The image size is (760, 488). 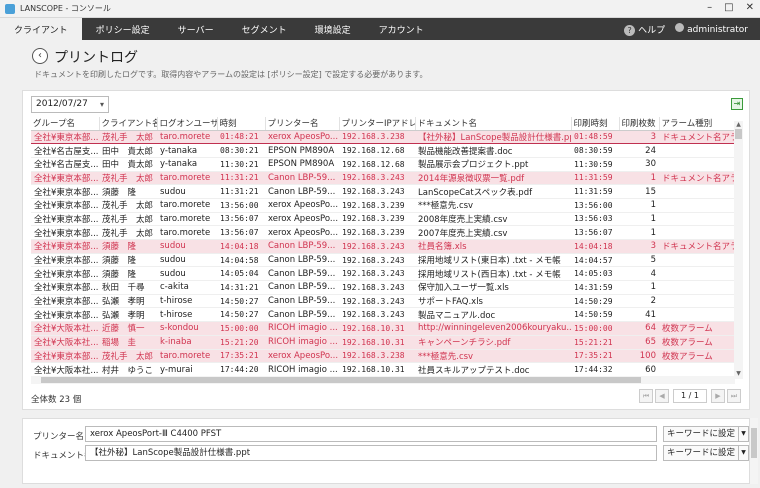 I want to click on detail-scrollbar, so click(x=754, y=451).